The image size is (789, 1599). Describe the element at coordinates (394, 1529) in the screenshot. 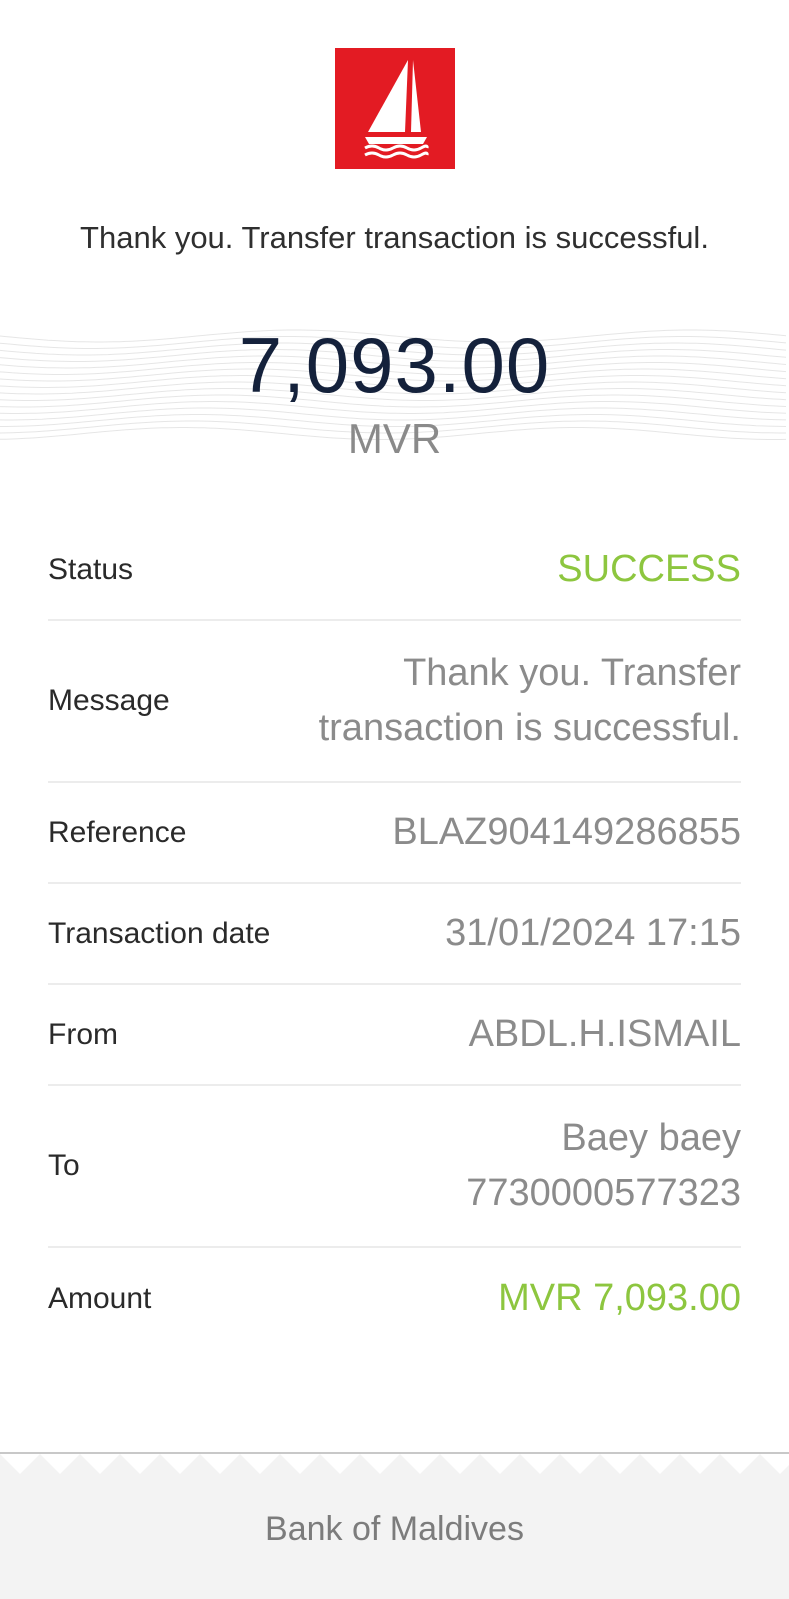

I see `bank-name: Bank of Maldives` at that location.